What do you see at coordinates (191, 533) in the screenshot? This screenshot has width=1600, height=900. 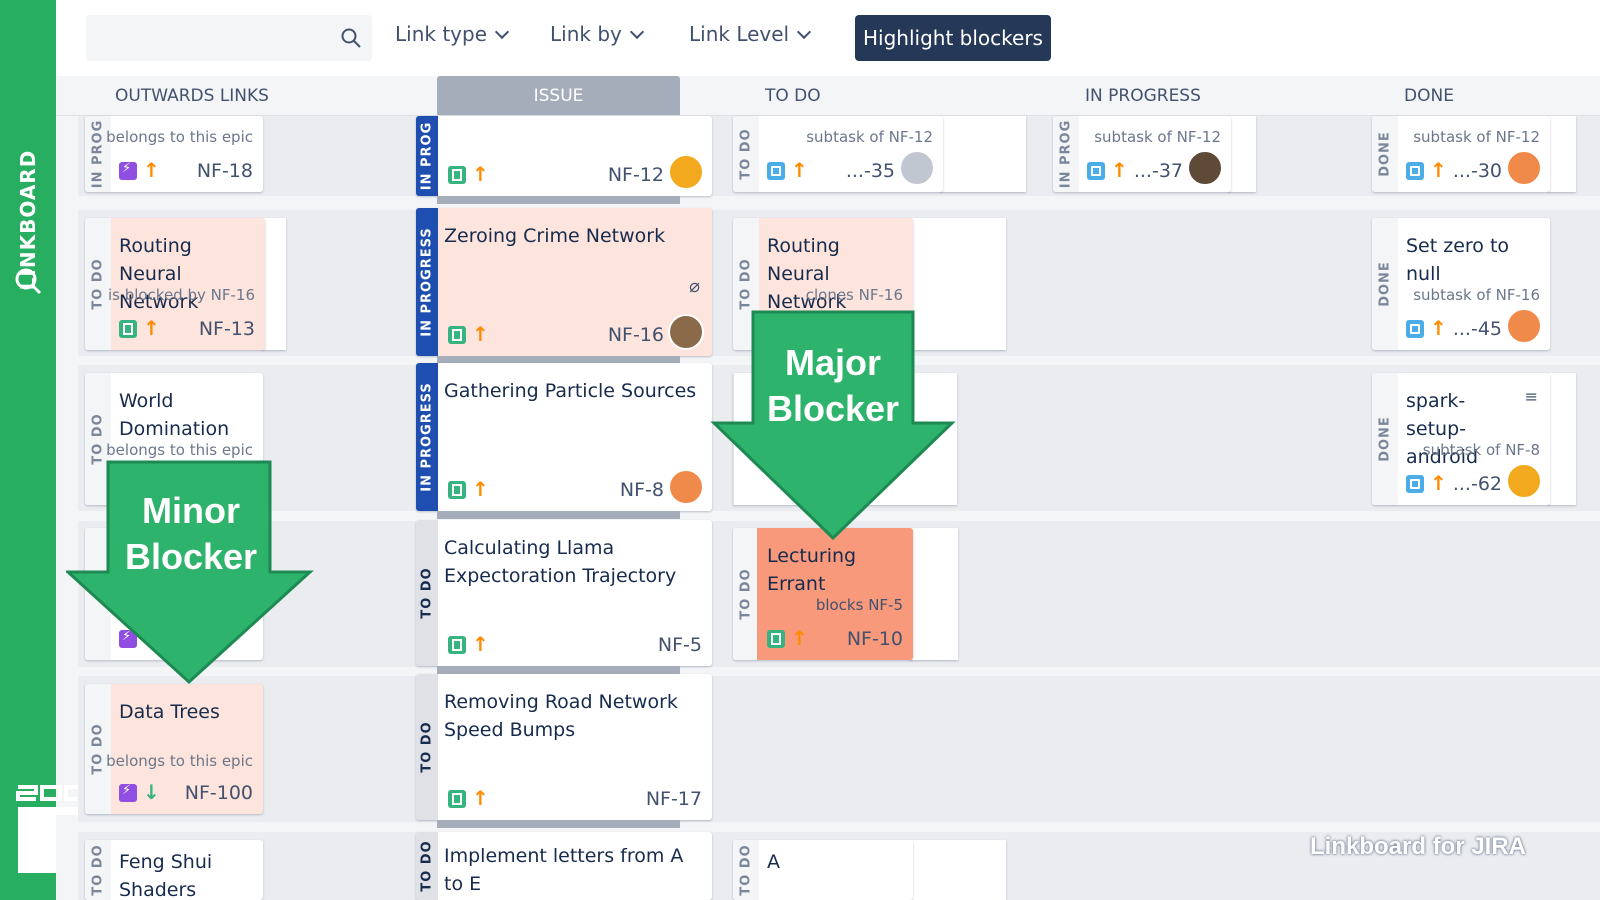 I see `minor-blocker-label: Minor Blocker` at bounding box center [191, 533].